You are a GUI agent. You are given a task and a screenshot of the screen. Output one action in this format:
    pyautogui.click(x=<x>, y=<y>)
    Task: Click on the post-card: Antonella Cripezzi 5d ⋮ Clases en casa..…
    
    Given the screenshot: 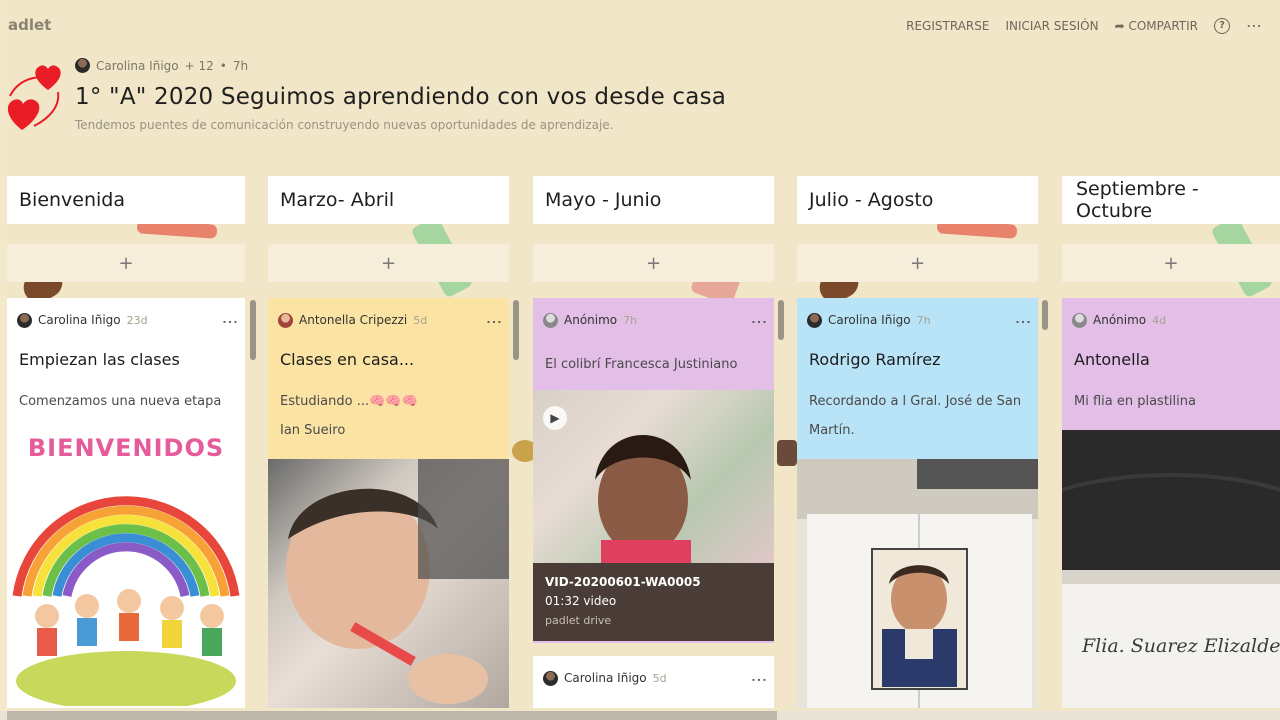 What is the action you would take?
    pyautogui.click(x=388, y=503)
    